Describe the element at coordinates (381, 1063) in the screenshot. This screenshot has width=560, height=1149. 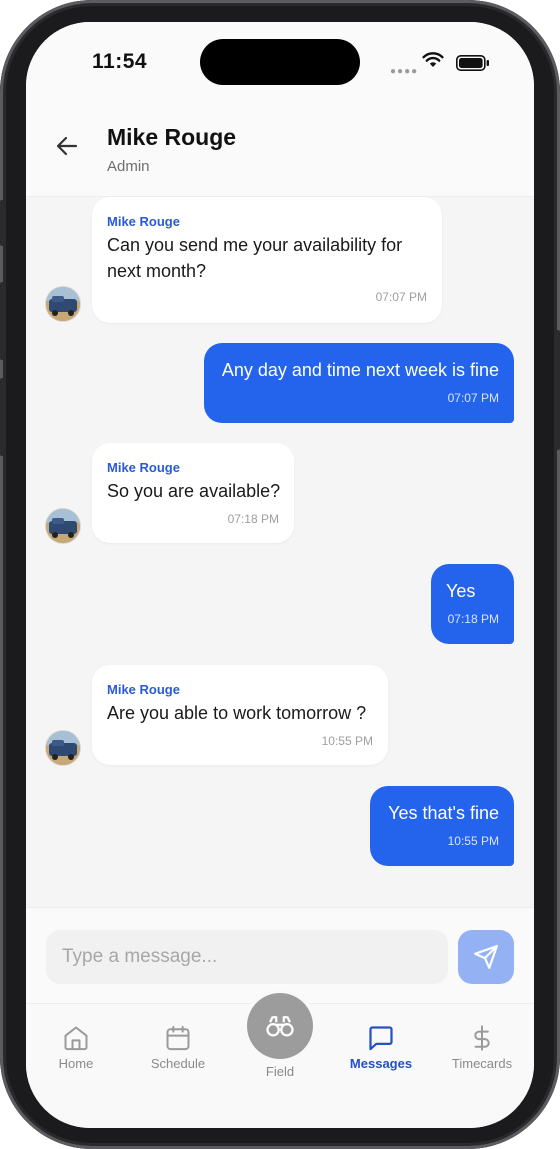
I see `tab-messages-label: Messages` at that location.